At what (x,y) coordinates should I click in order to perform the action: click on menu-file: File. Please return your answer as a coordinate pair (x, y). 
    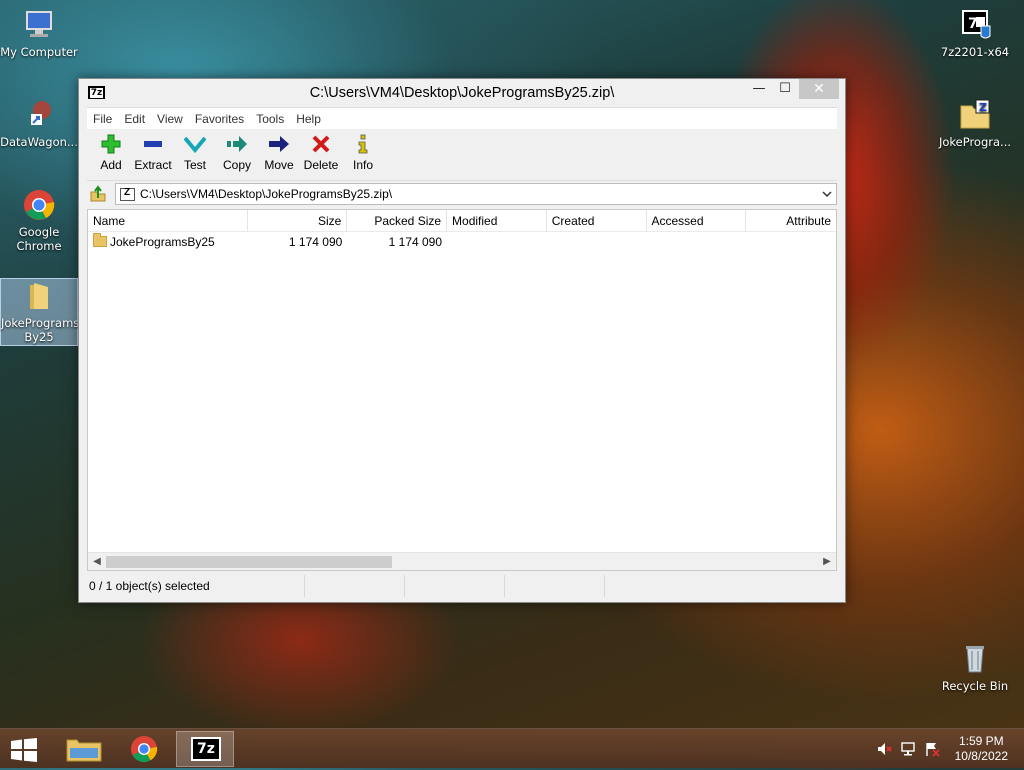
    Looking at the image, I should click on (102, 119).